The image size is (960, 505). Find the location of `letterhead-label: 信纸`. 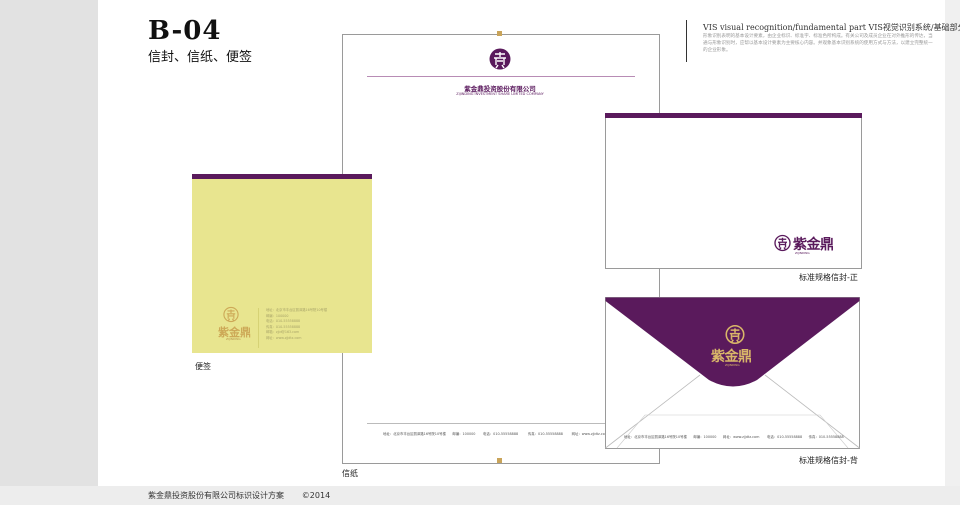

letterhead-label: 信纸 is located at coordinates (350, 473).